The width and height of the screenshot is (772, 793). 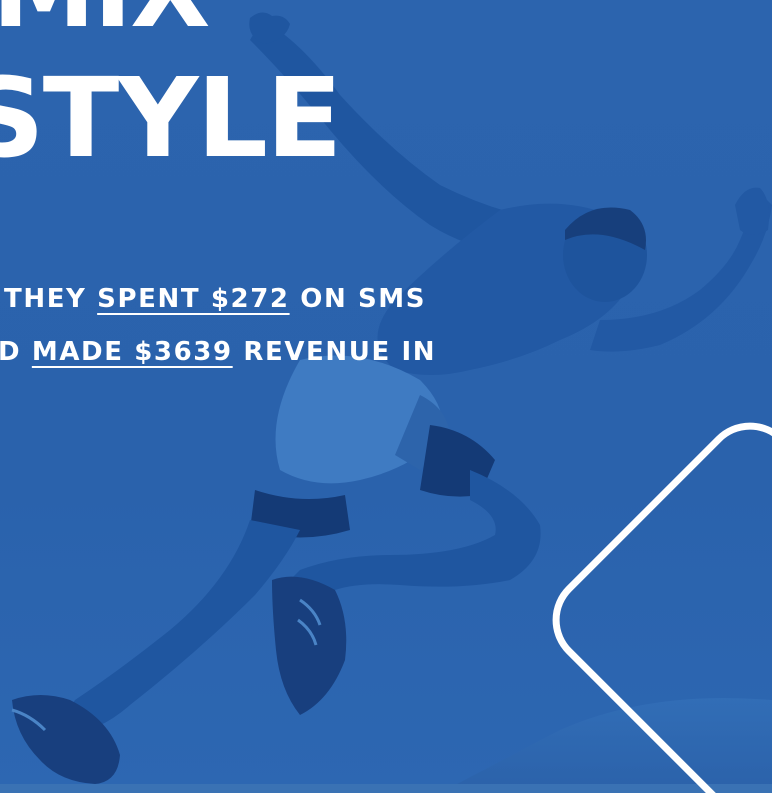 I want to click on body-line-1: THEY SPENT $272 ON SMS, so click(x=215, y=299).